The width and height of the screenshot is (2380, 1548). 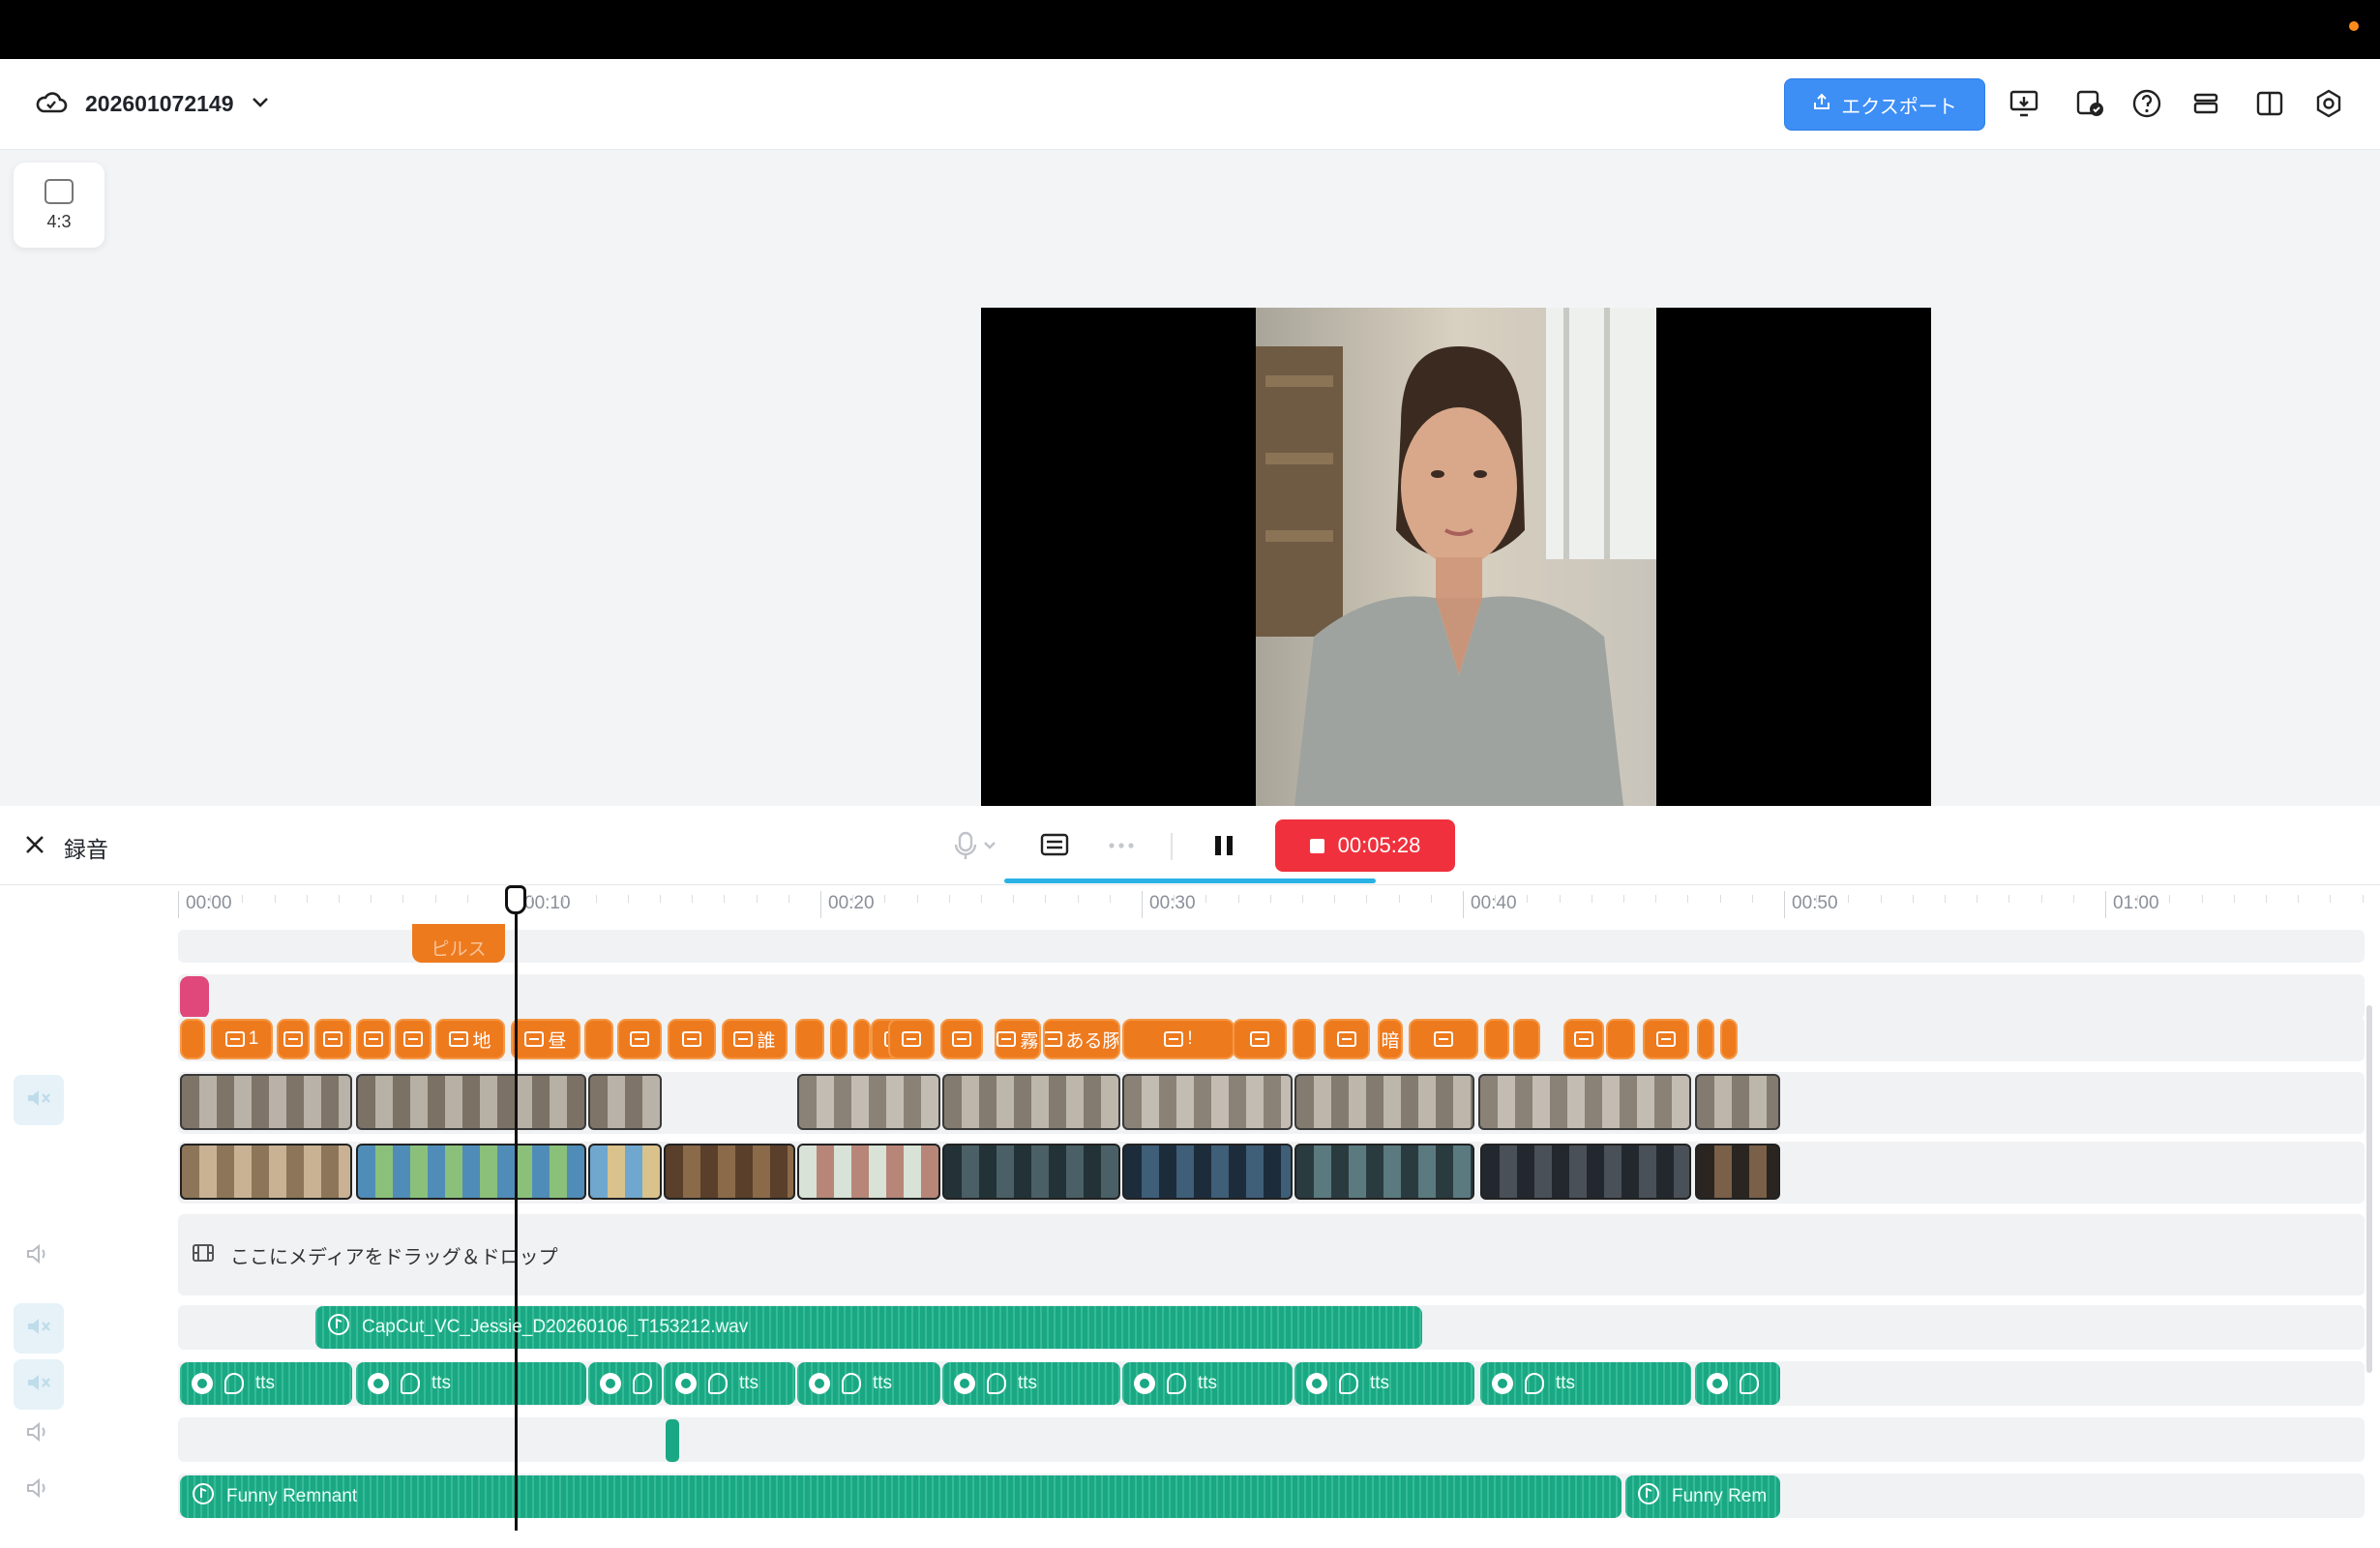 What do you see at coordinates (686, 1383) in the screenshot?
I see `voice-badge-icon` at bounding box center [686, 1383].